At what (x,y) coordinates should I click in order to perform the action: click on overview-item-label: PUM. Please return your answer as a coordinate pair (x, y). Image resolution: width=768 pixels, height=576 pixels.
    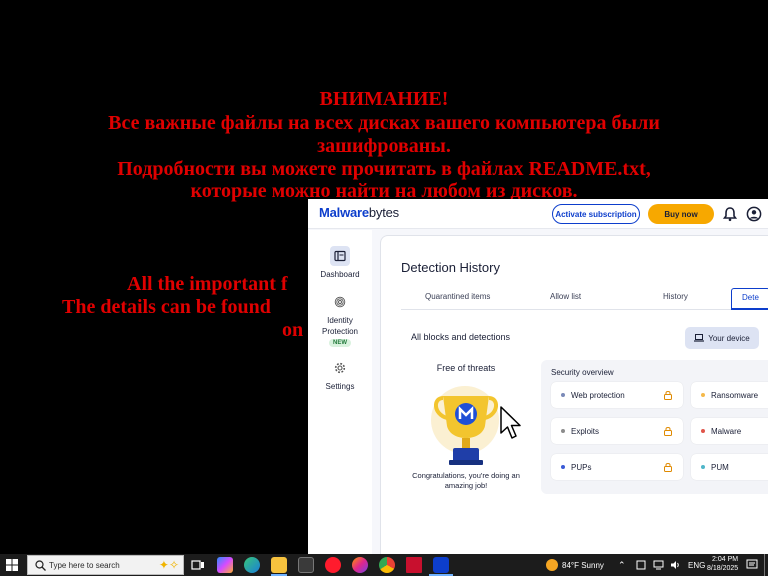
    Looking at the image, I should click on (720, 467).